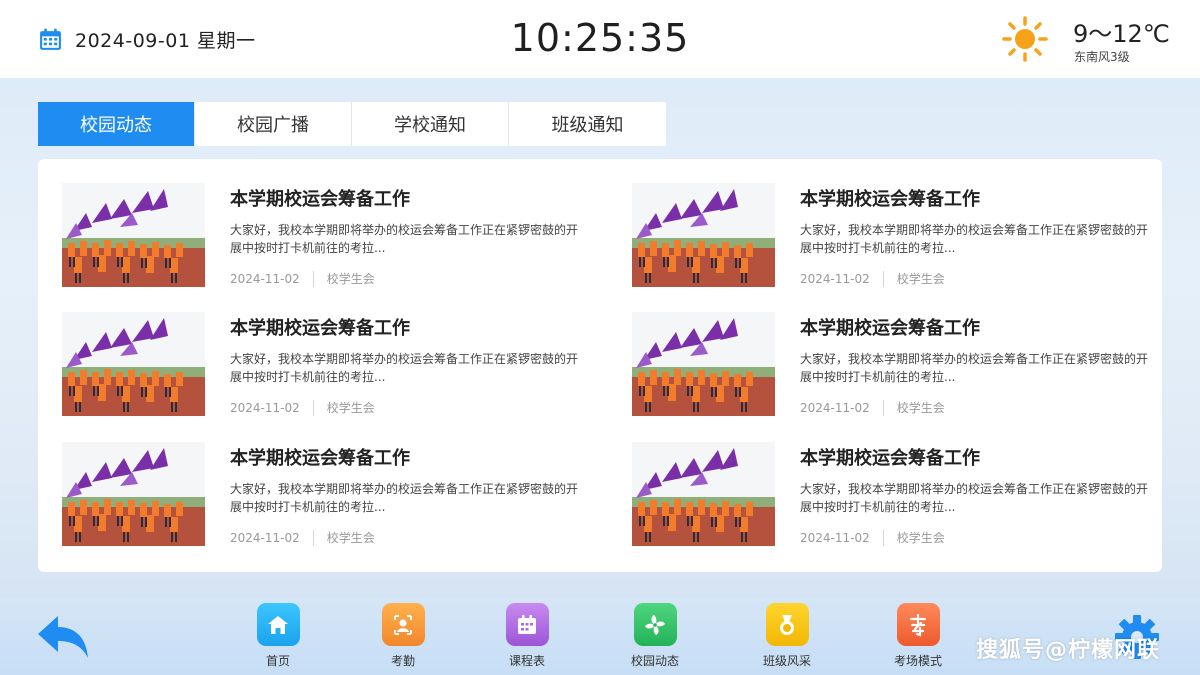 The height and width of the screenshot is (675, 1200). What do you see at coordinates (587, 124) in the screenshot?
I see `tab-class-notice: 班级通知` at bounding box center [587, 124].